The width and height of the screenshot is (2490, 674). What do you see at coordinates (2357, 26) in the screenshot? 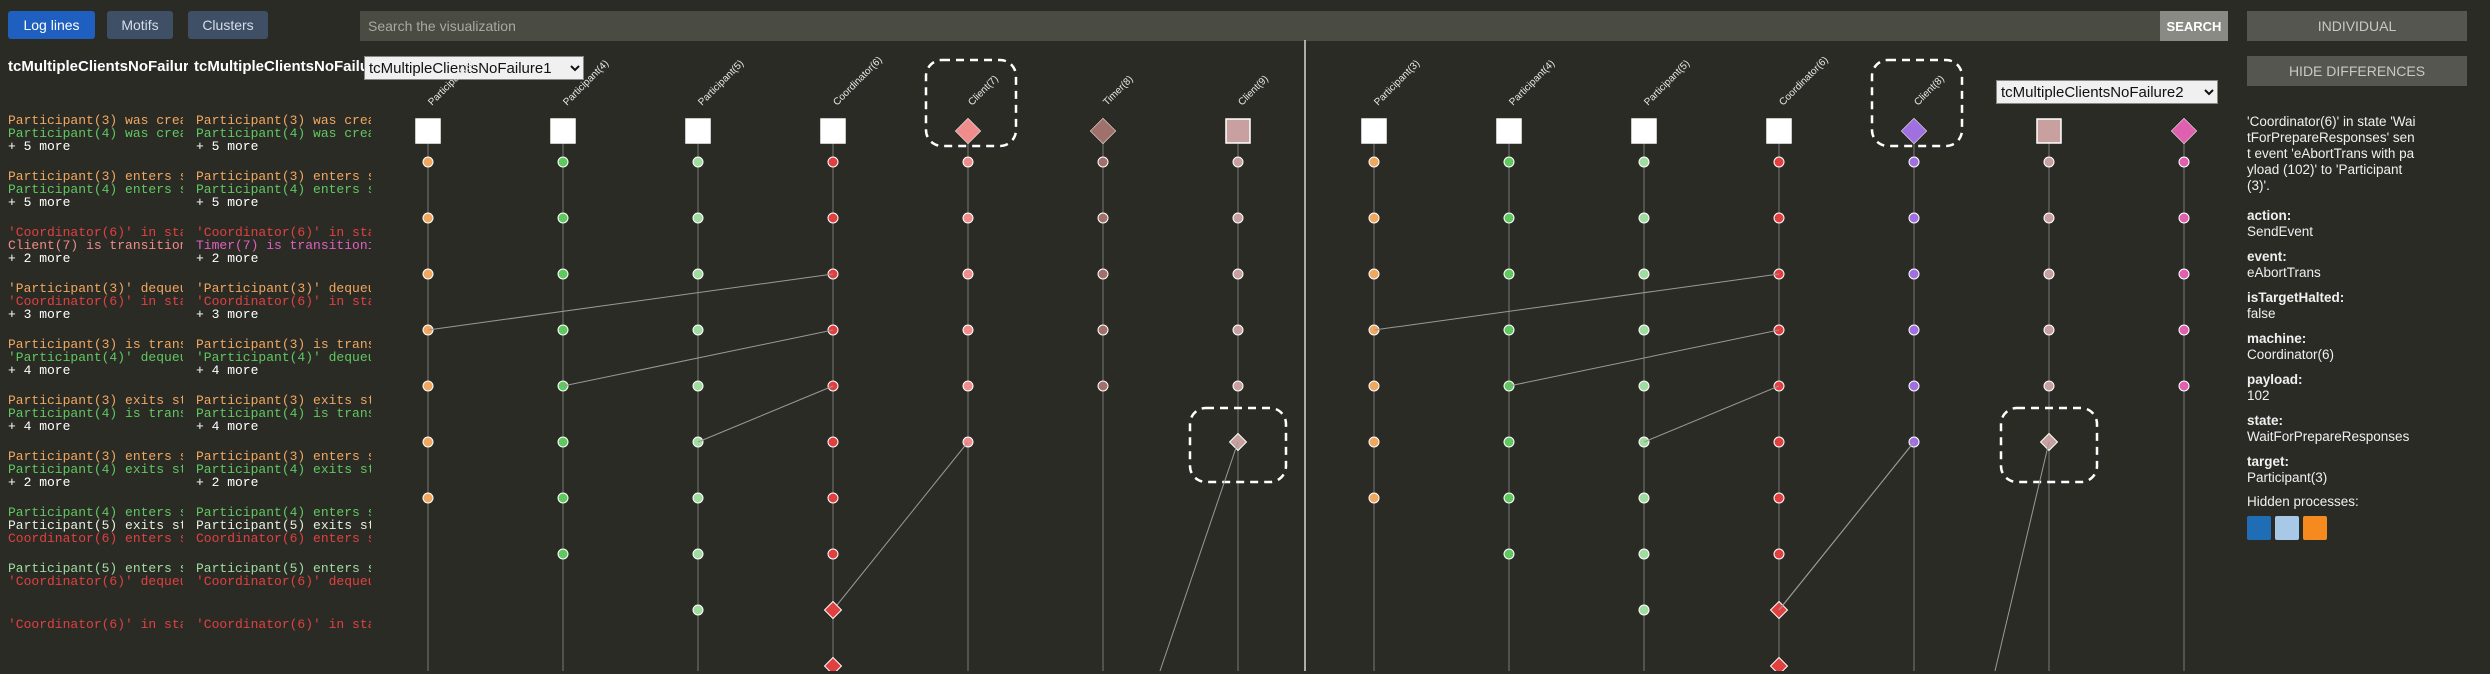
I see `individual-button: INDIVIDUAL` at bounding box center [2357, 26].